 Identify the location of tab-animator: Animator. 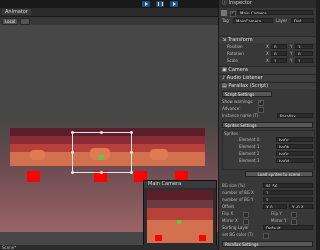
(16, 12).